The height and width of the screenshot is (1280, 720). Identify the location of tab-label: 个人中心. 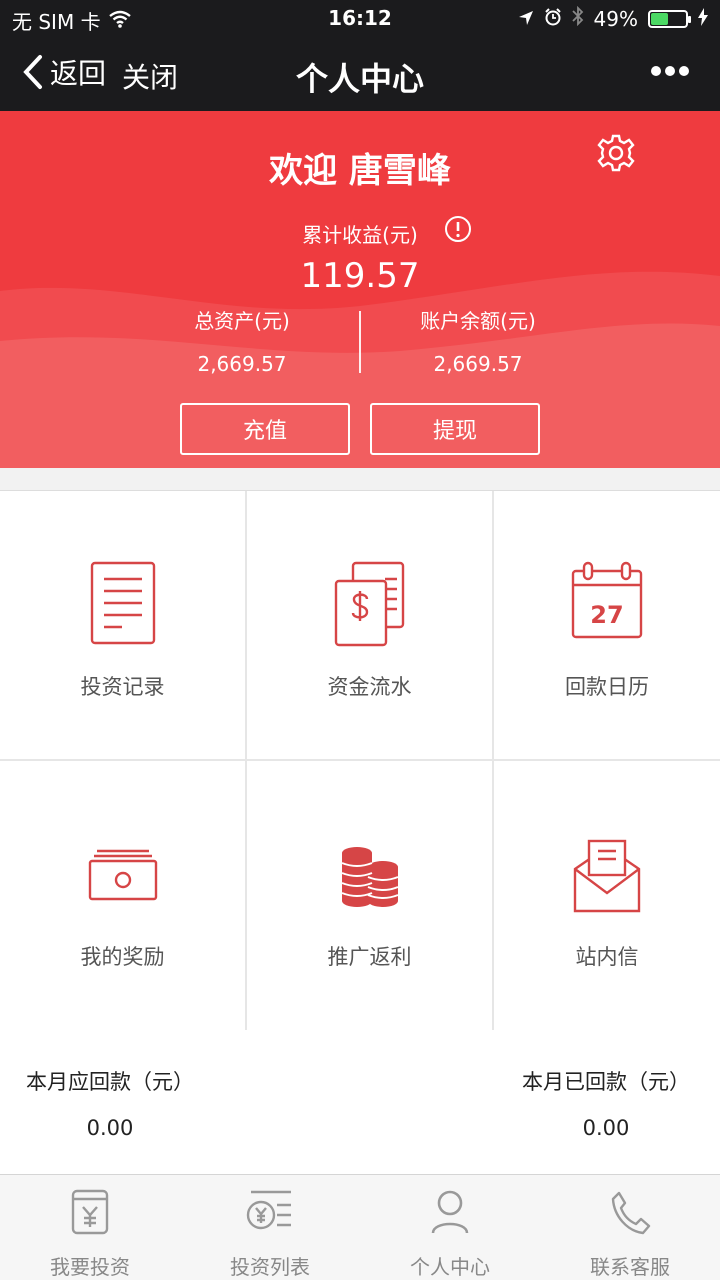
(450, 1267).